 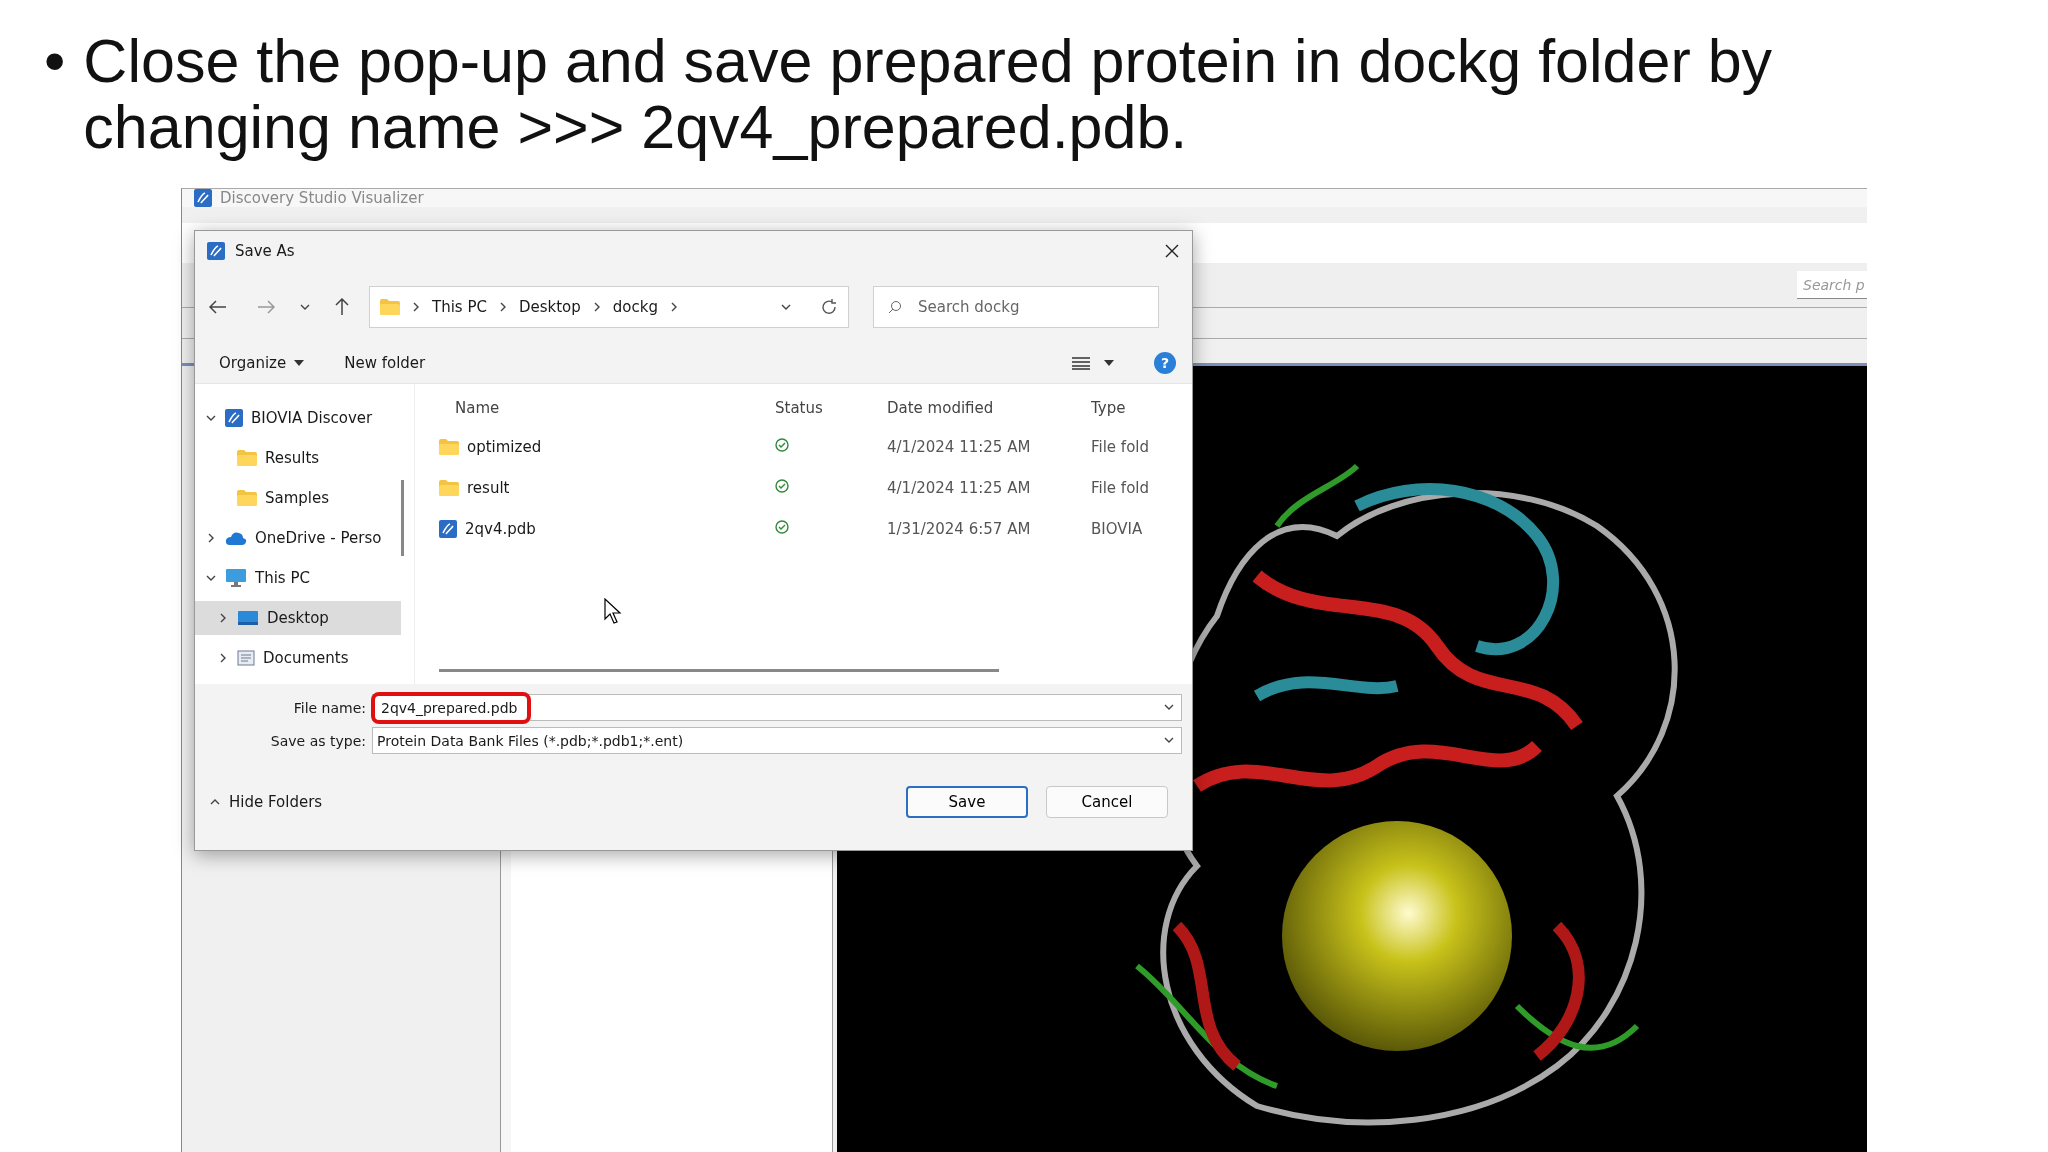 What do you see at coordinates (266, 802) in the screenshot?
I see `hide-folders-button: Hide Folders` at bounding box center [266, 802].